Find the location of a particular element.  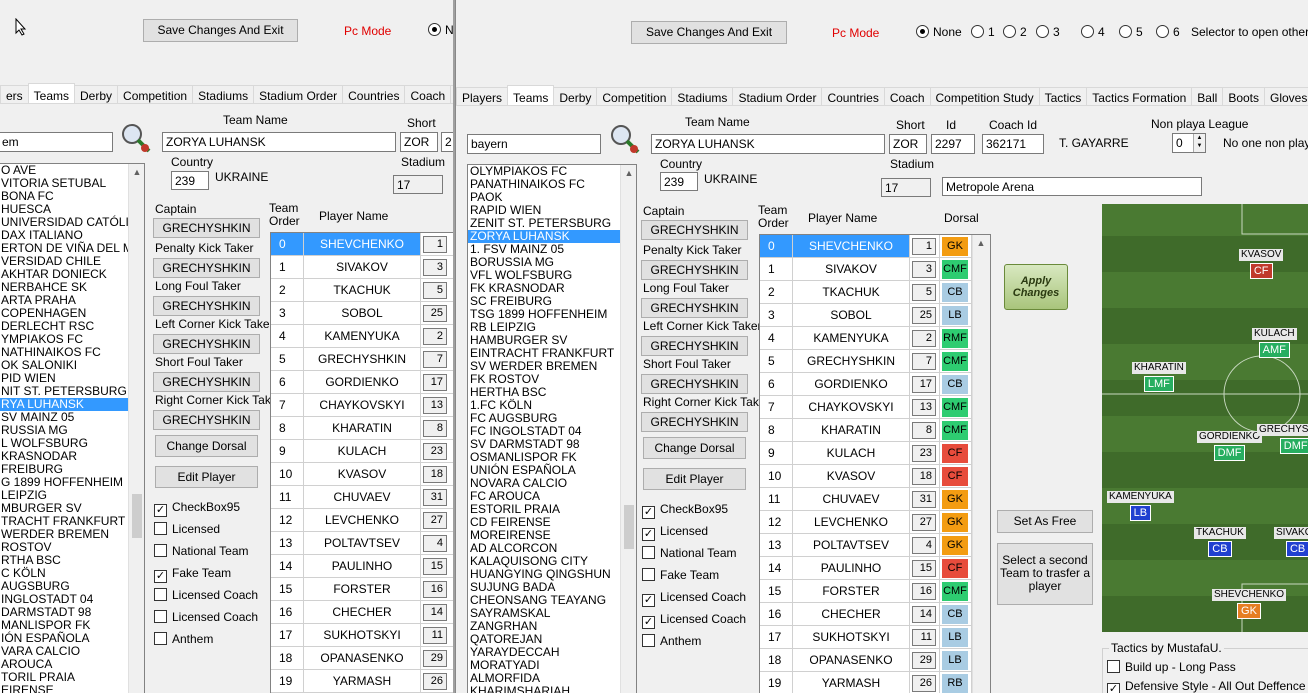

list-item: KHARIMSHARIAH is located at coordinates (552, 689).